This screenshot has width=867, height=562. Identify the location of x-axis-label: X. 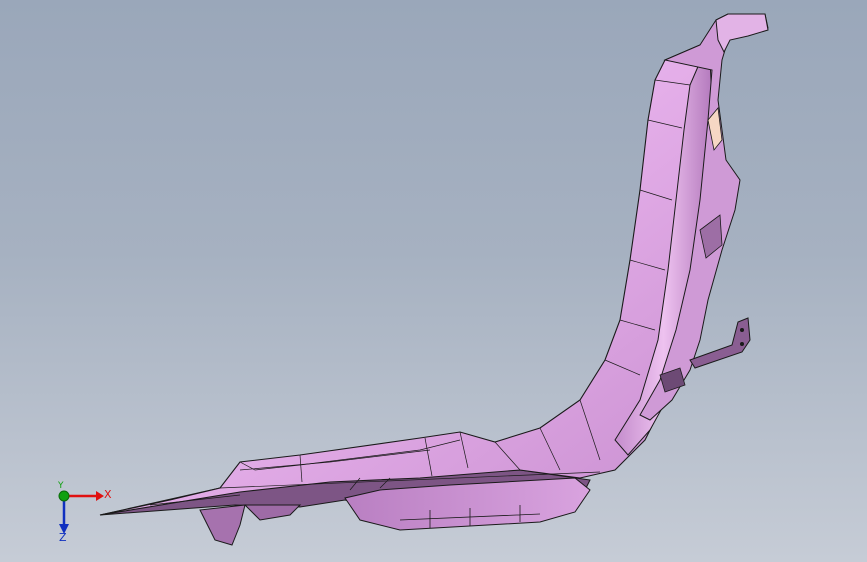
(108, 494).